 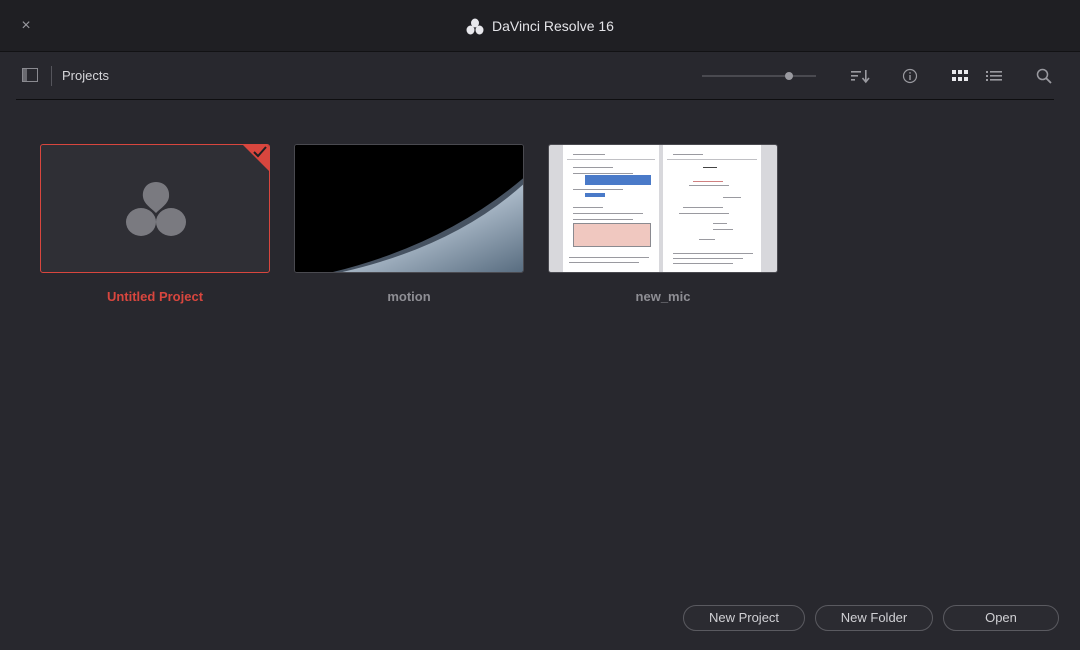 I want to click on toolbar-divider, so click(x=51, y=76).